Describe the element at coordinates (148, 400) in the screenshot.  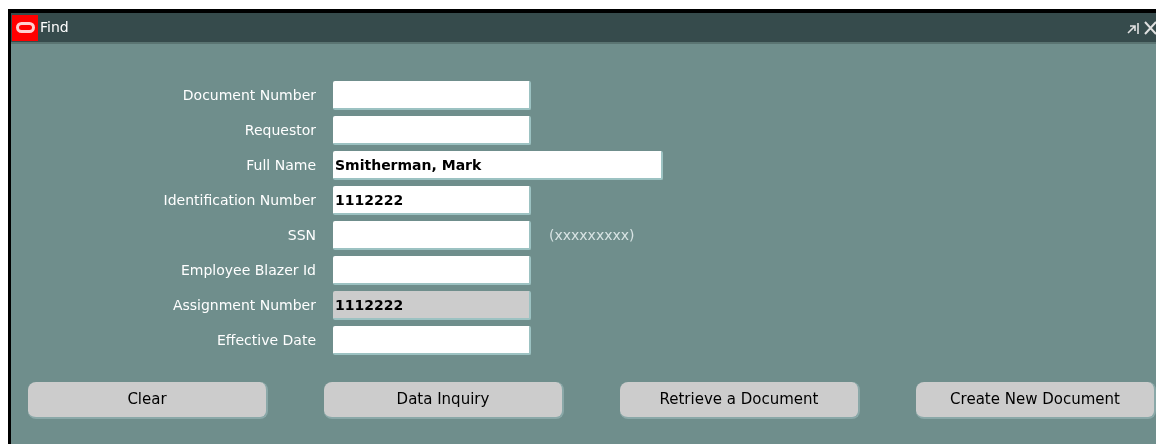
I see `action-button: Clear` at that location.